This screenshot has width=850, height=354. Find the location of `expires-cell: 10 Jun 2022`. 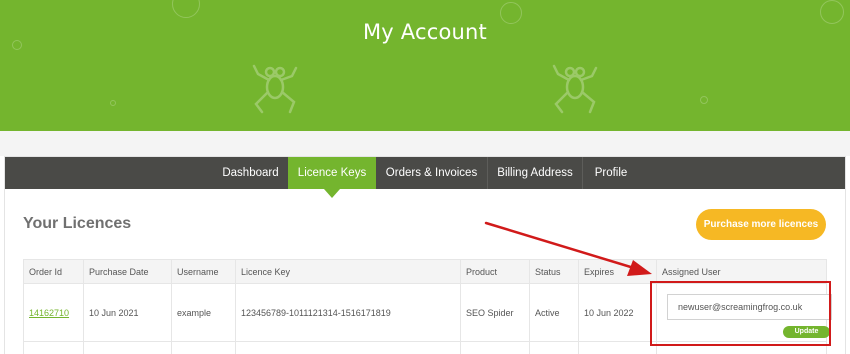

expires-cell: 10 Jun 2022 is located at coordinates (617, 312).